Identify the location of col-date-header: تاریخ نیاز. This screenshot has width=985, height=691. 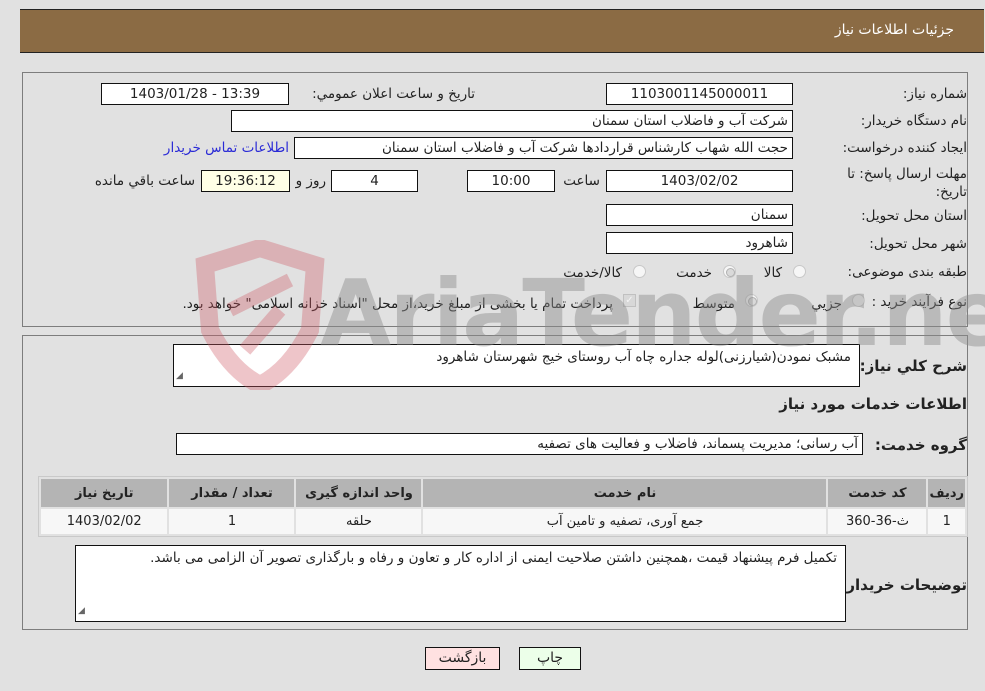
(104, 493).